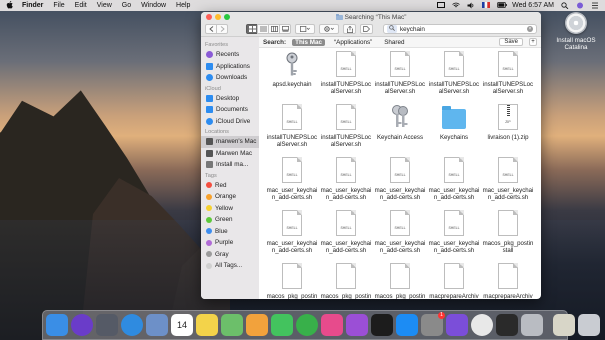 The image size is (605, 340). I want to click on dock-notes-icon, so click(207, 325).